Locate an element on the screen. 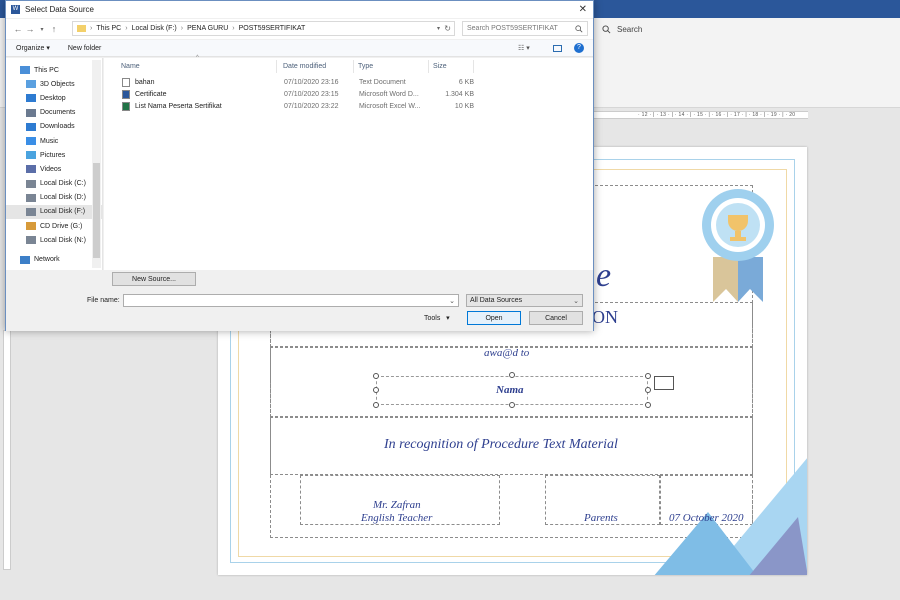 This screenshot has height=600, width=900. dialog-toolbar: Organize ▾ New folder ☷ ▾ ? is located at coordinates (299, 48).